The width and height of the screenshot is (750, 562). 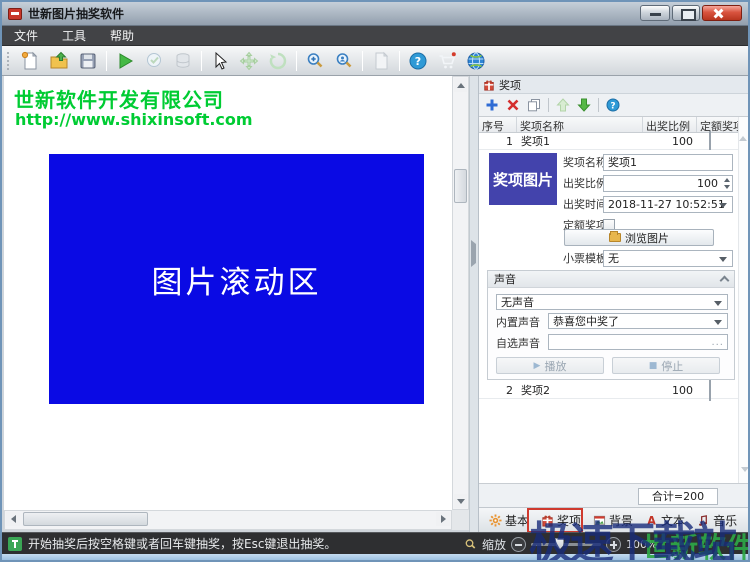 I want to click on vertical-scroll-thumb, so click(x=460, y=186).